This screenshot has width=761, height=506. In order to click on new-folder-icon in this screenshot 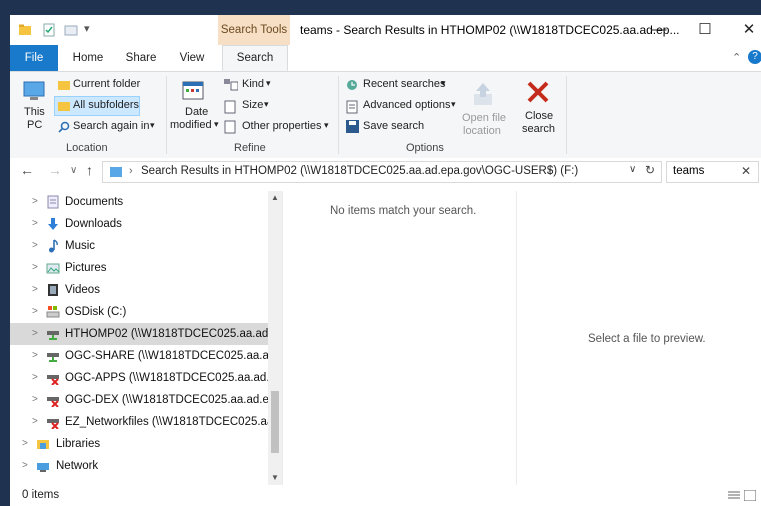, I will do `click(71, 30)`.